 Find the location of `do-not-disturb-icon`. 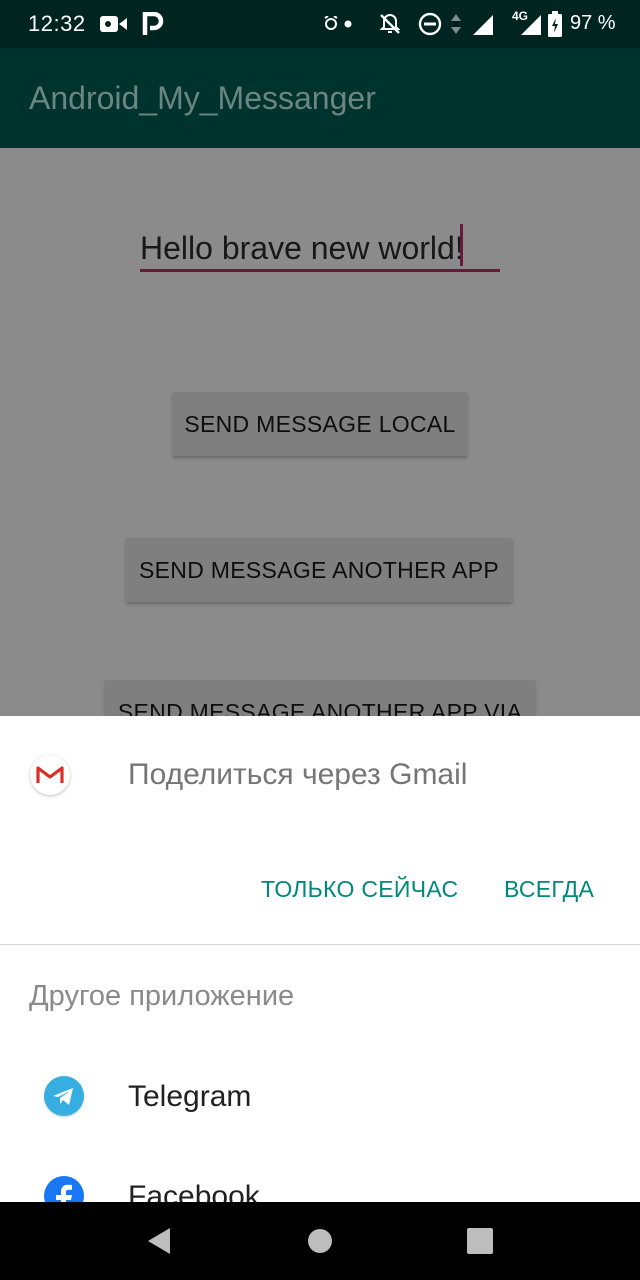

do-not-disturb-icon is located at coordinates (430, 24).